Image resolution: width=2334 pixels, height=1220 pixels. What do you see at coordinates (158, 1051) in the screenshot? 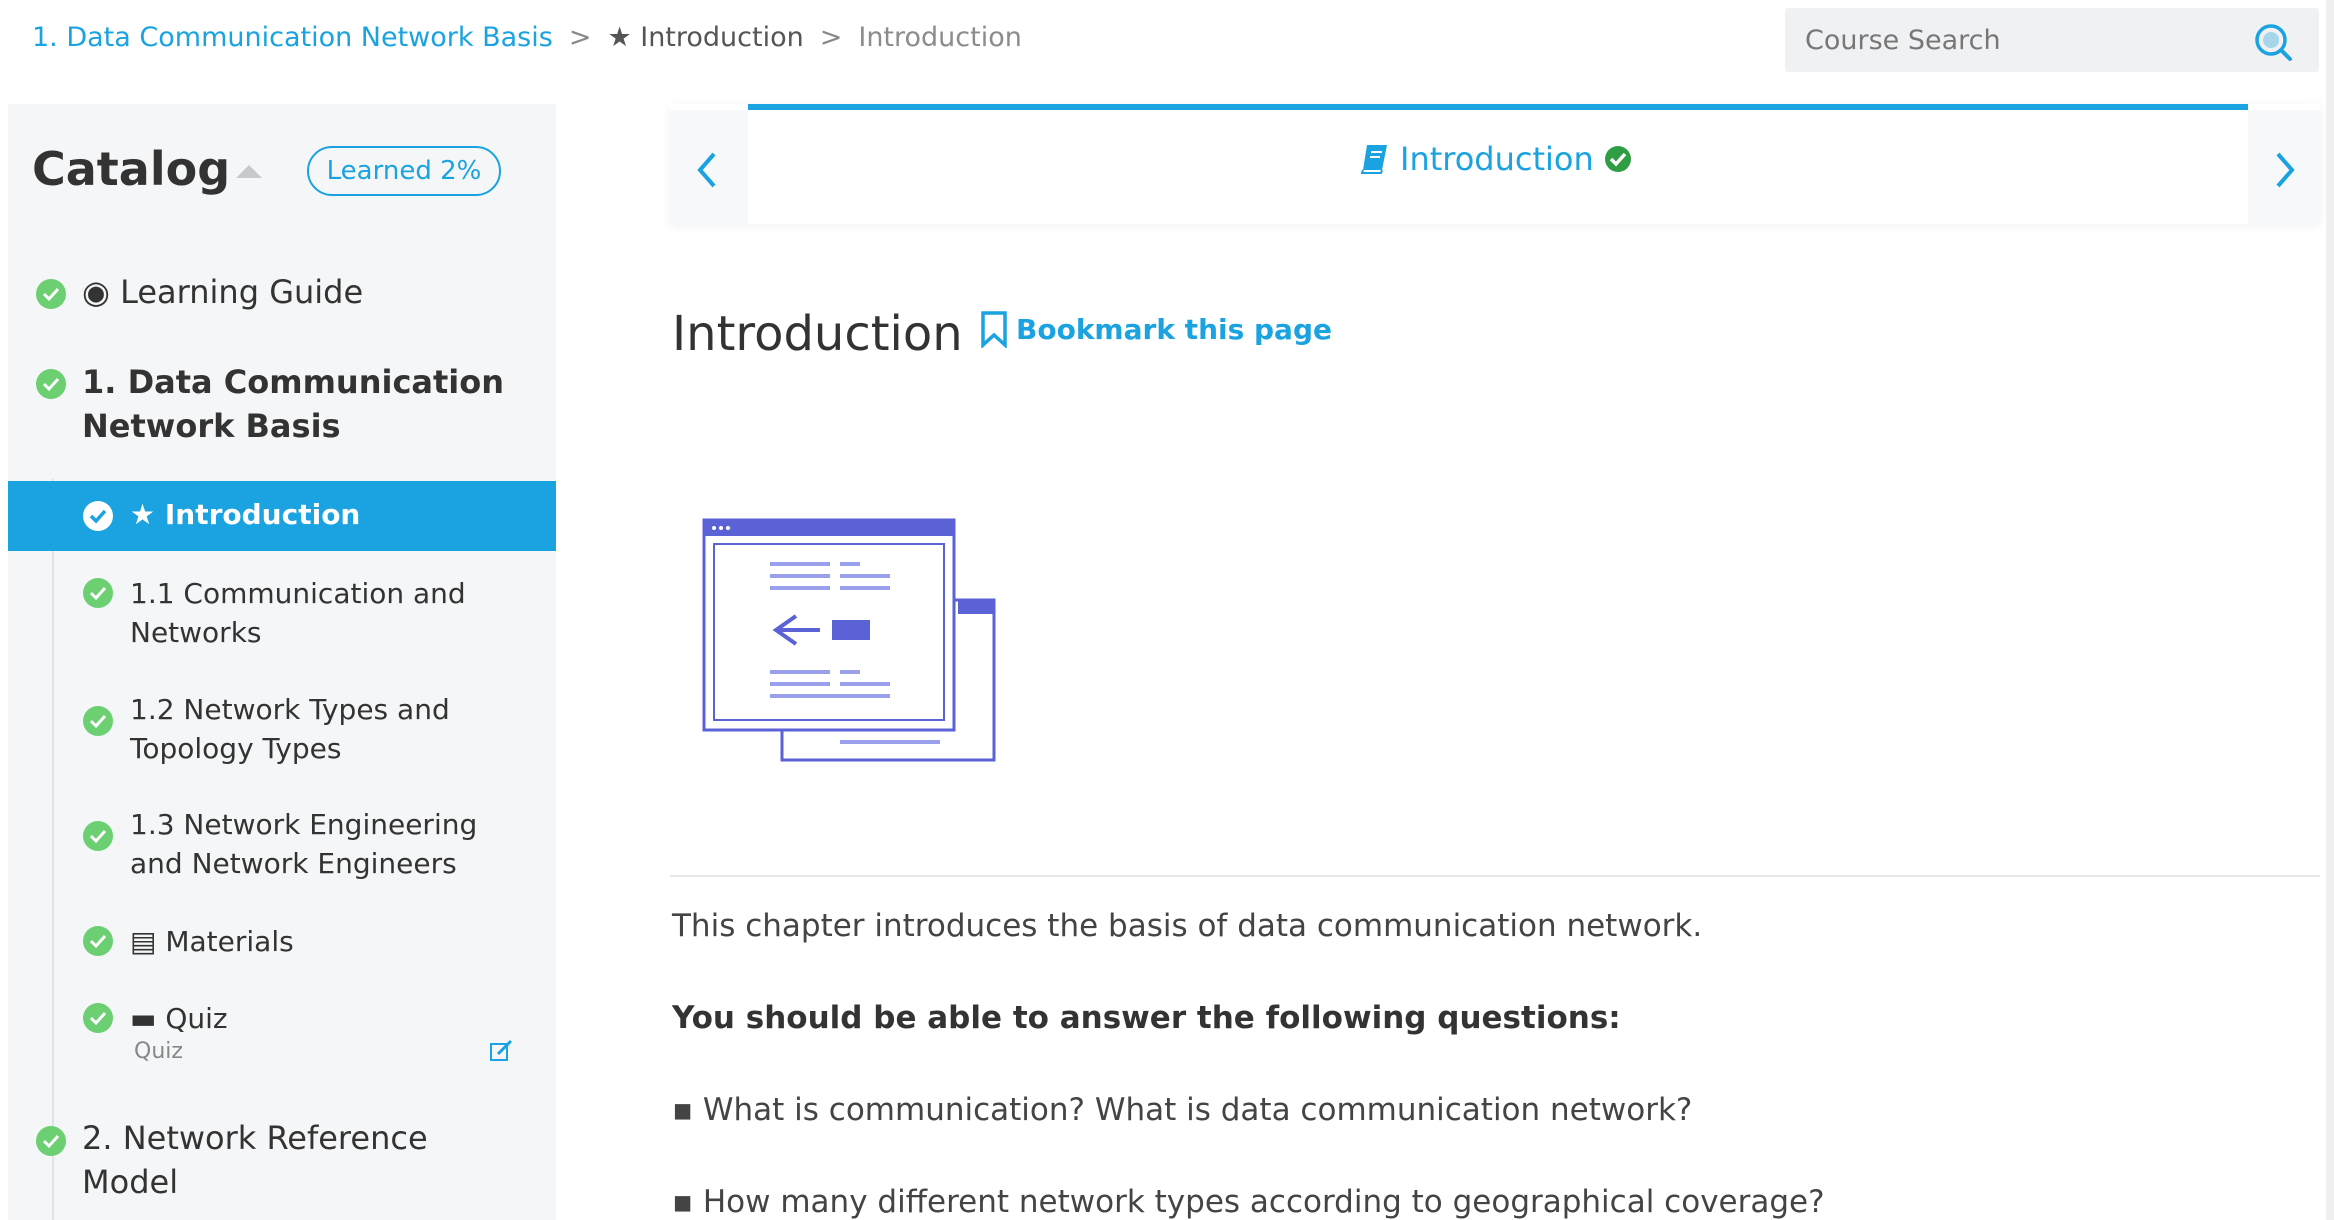
I see `sidebar-item-sublabel: Quiz` at bounding box center [158, 1051].